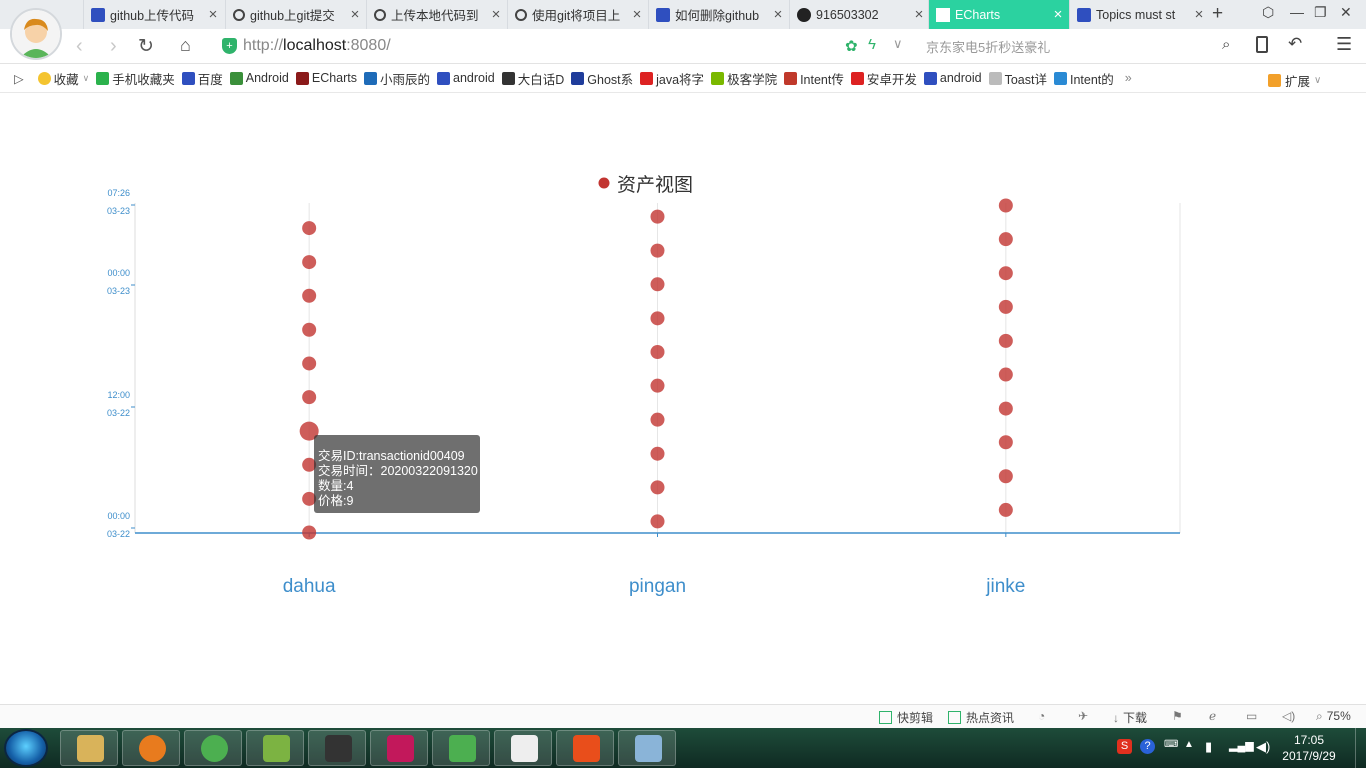 The image size is (1366, 768). What do you see at coordinates (118, 291) in the screenshot?
I see `y-tick-label-date: 03-23` at bounding box center [118, 291].